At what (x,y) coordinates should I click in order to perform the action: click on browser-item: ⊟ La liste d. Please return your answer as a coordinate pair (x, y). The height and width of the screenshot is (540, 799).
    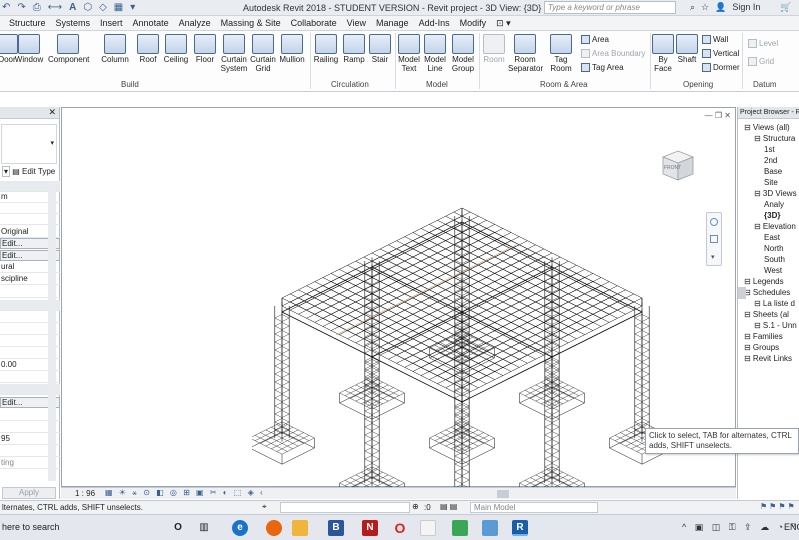
    Looking at the image, I should click on (774, 303).